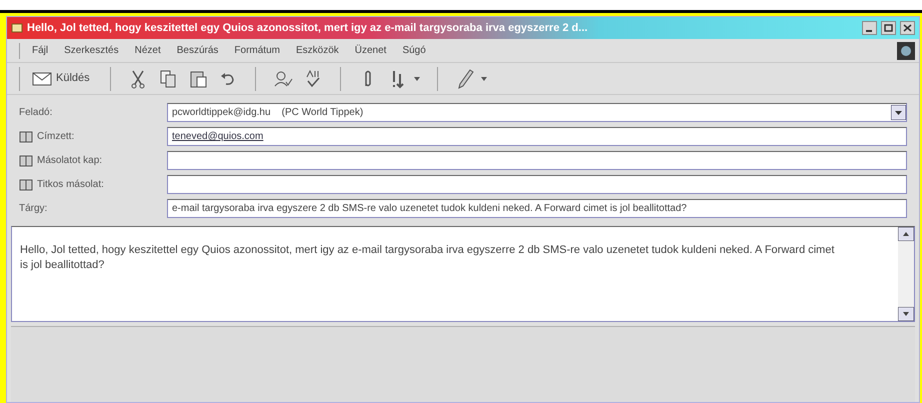 The image size is (922, 403). What do you see at coordinates (70, 185) in the screenshot?
I see `field-label: Titkos másolat:` at bounding box center [70, 185].